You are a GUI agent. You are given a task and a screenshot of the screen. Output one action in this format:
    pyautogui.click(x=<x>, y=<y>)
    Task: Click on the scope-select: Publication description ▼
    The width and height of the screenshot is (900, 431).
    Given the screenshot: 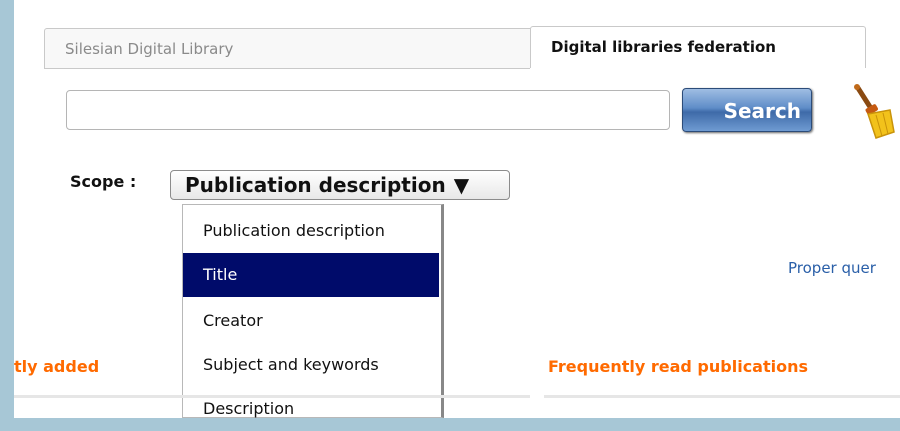 What is the action you would take?
    pyautogui.click(x=340, y=185)
    